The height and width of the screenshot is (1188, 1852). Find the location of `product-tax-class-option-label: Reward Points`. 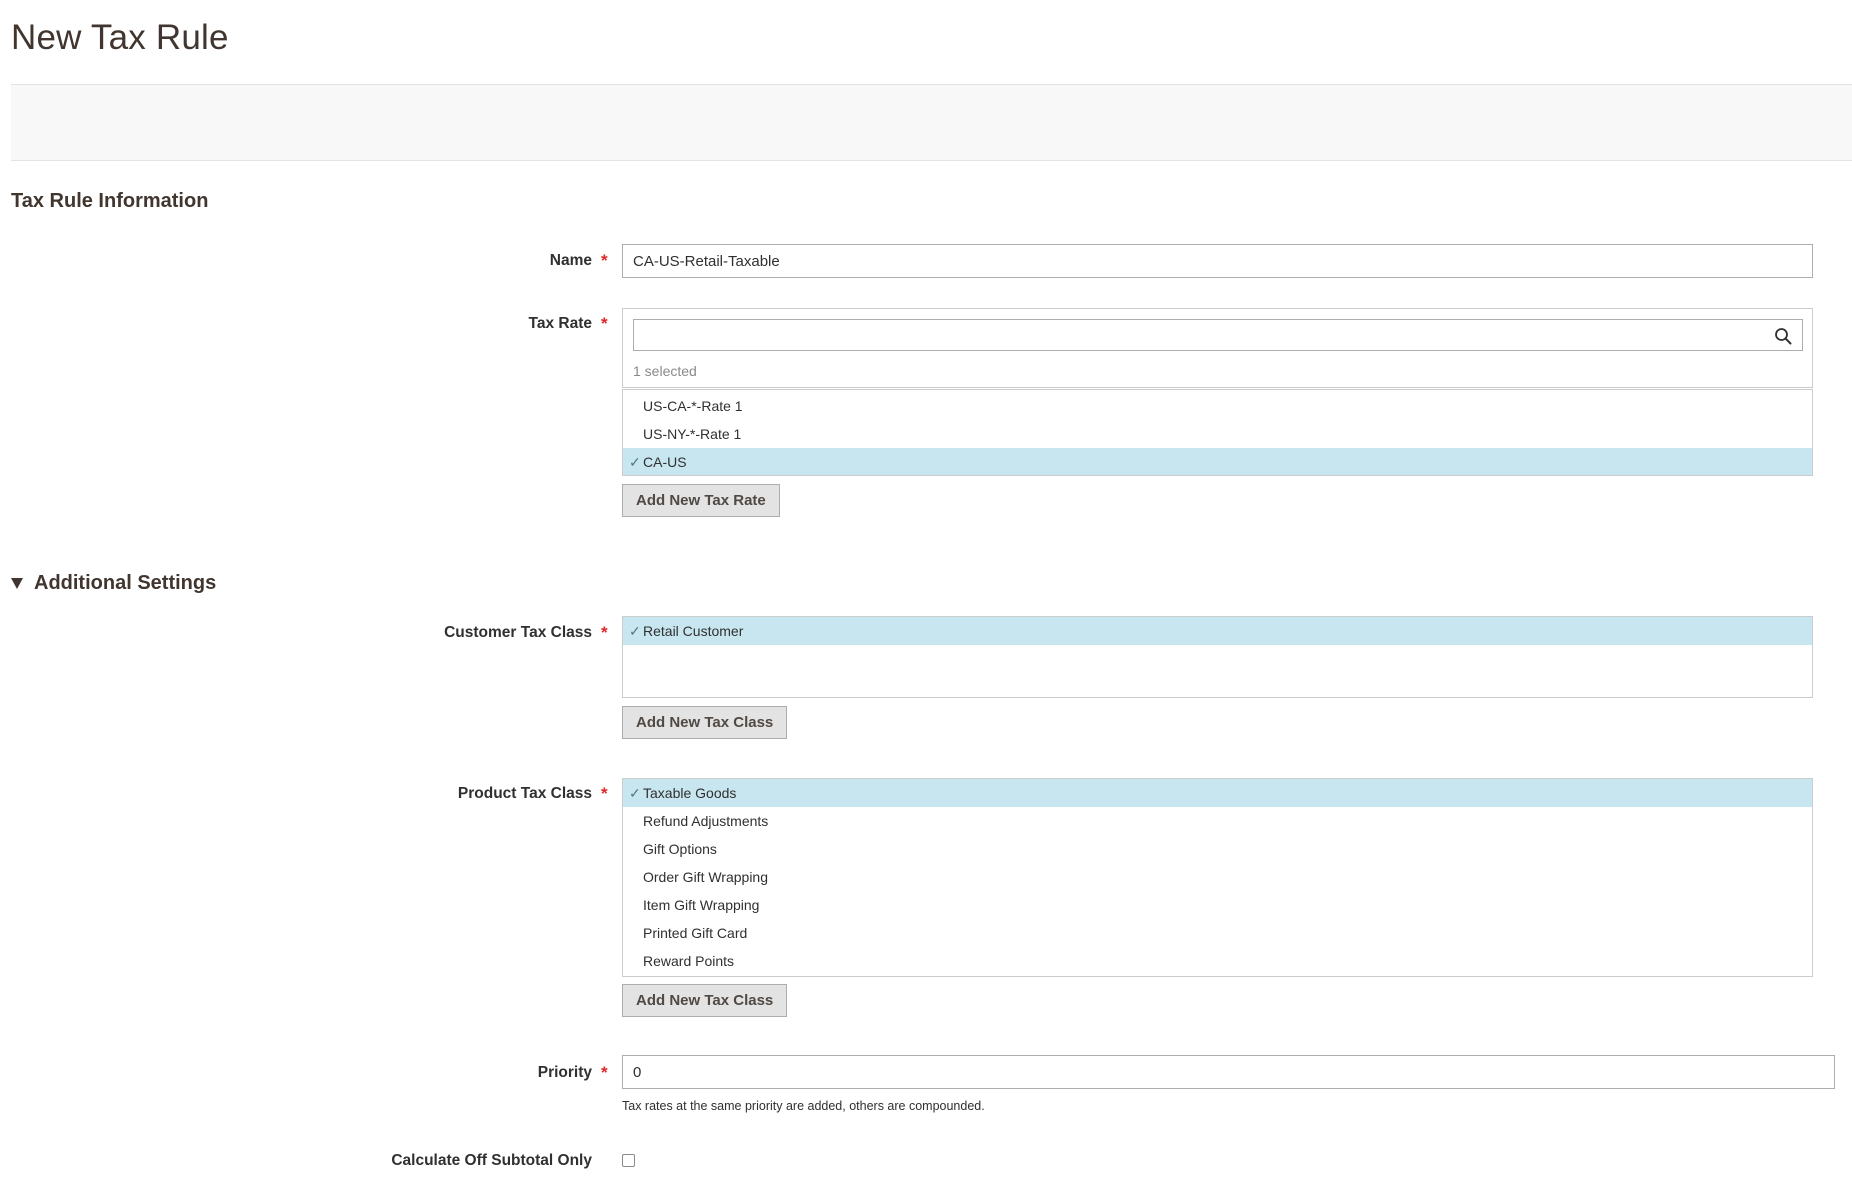

product-tax-class-option-label: Reward Points is located at coordinates (689, 961).